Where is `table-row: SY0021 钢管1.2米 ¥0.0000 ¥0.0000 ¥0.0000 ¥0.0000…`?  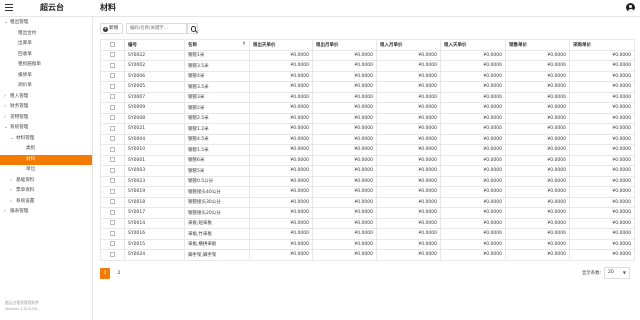 table-row: SY0021 钢管1.2米 ¥0.0000 ¥0.0000 ¥0.0000 ¥0.0000… is located at coordinates (367, 129).